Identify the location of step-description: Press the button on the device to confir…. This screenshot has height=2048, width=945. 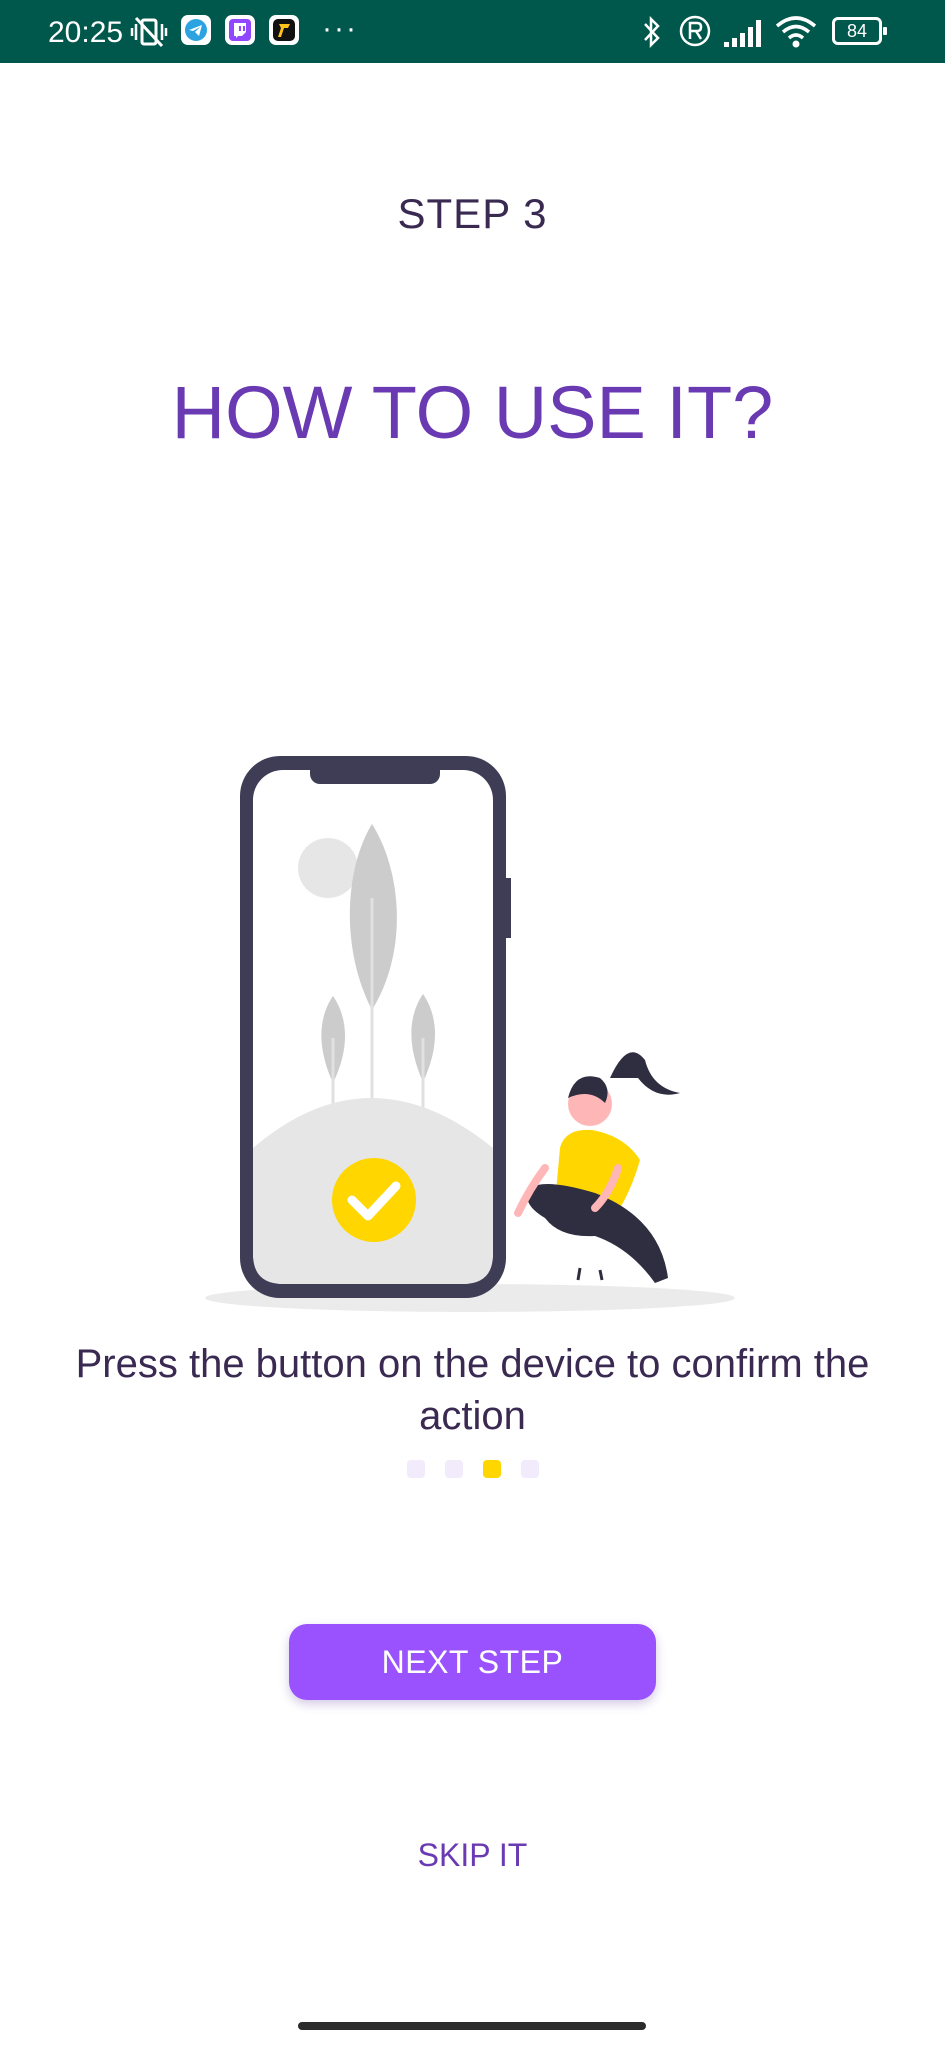
(472, 1390).